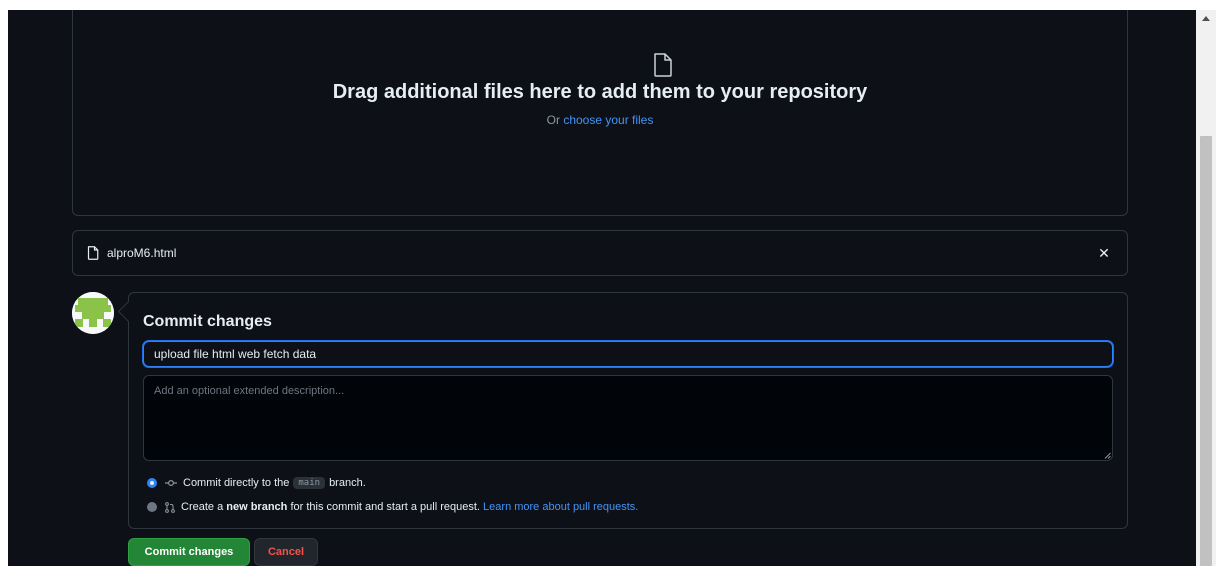  I want to click on commit-summary-input, so click(628, 354).